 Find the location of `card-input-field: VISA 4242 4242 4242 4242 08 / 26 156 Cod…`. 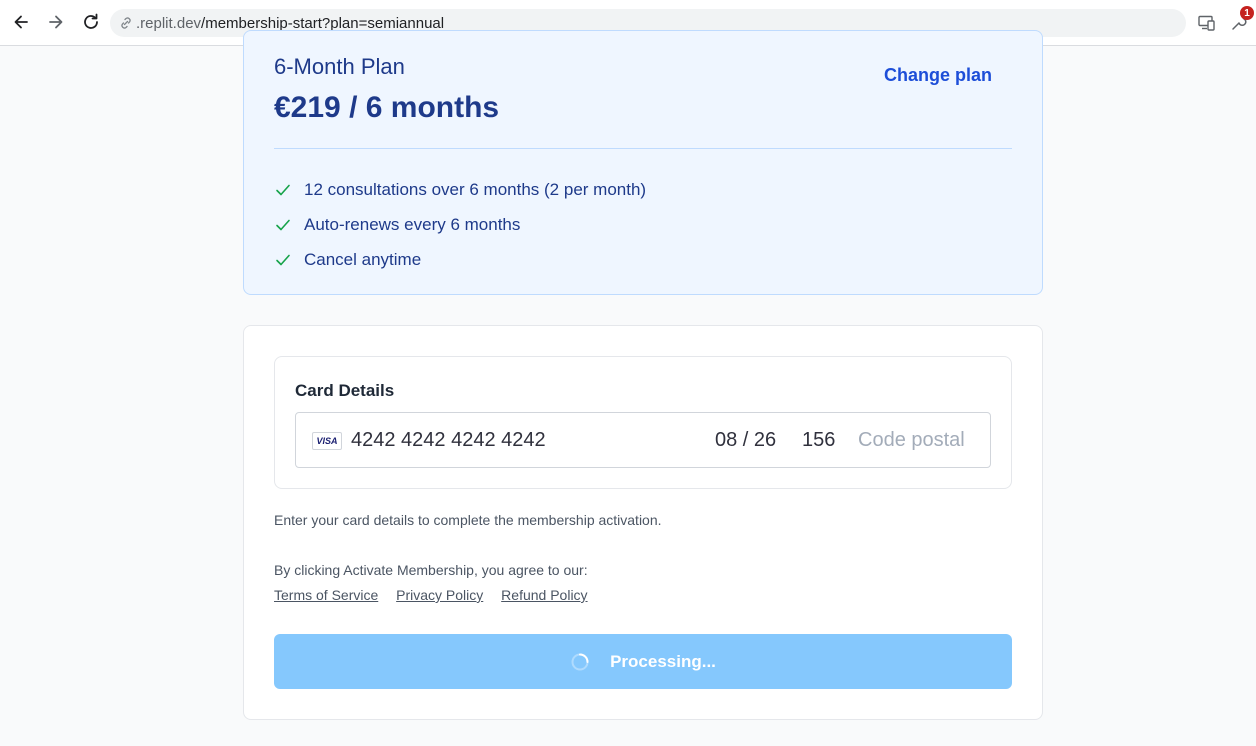

card-input-field: VISA 4242 4242 4242 4242 08 / 26 156 Cod… is located at coordinates (643, 440).